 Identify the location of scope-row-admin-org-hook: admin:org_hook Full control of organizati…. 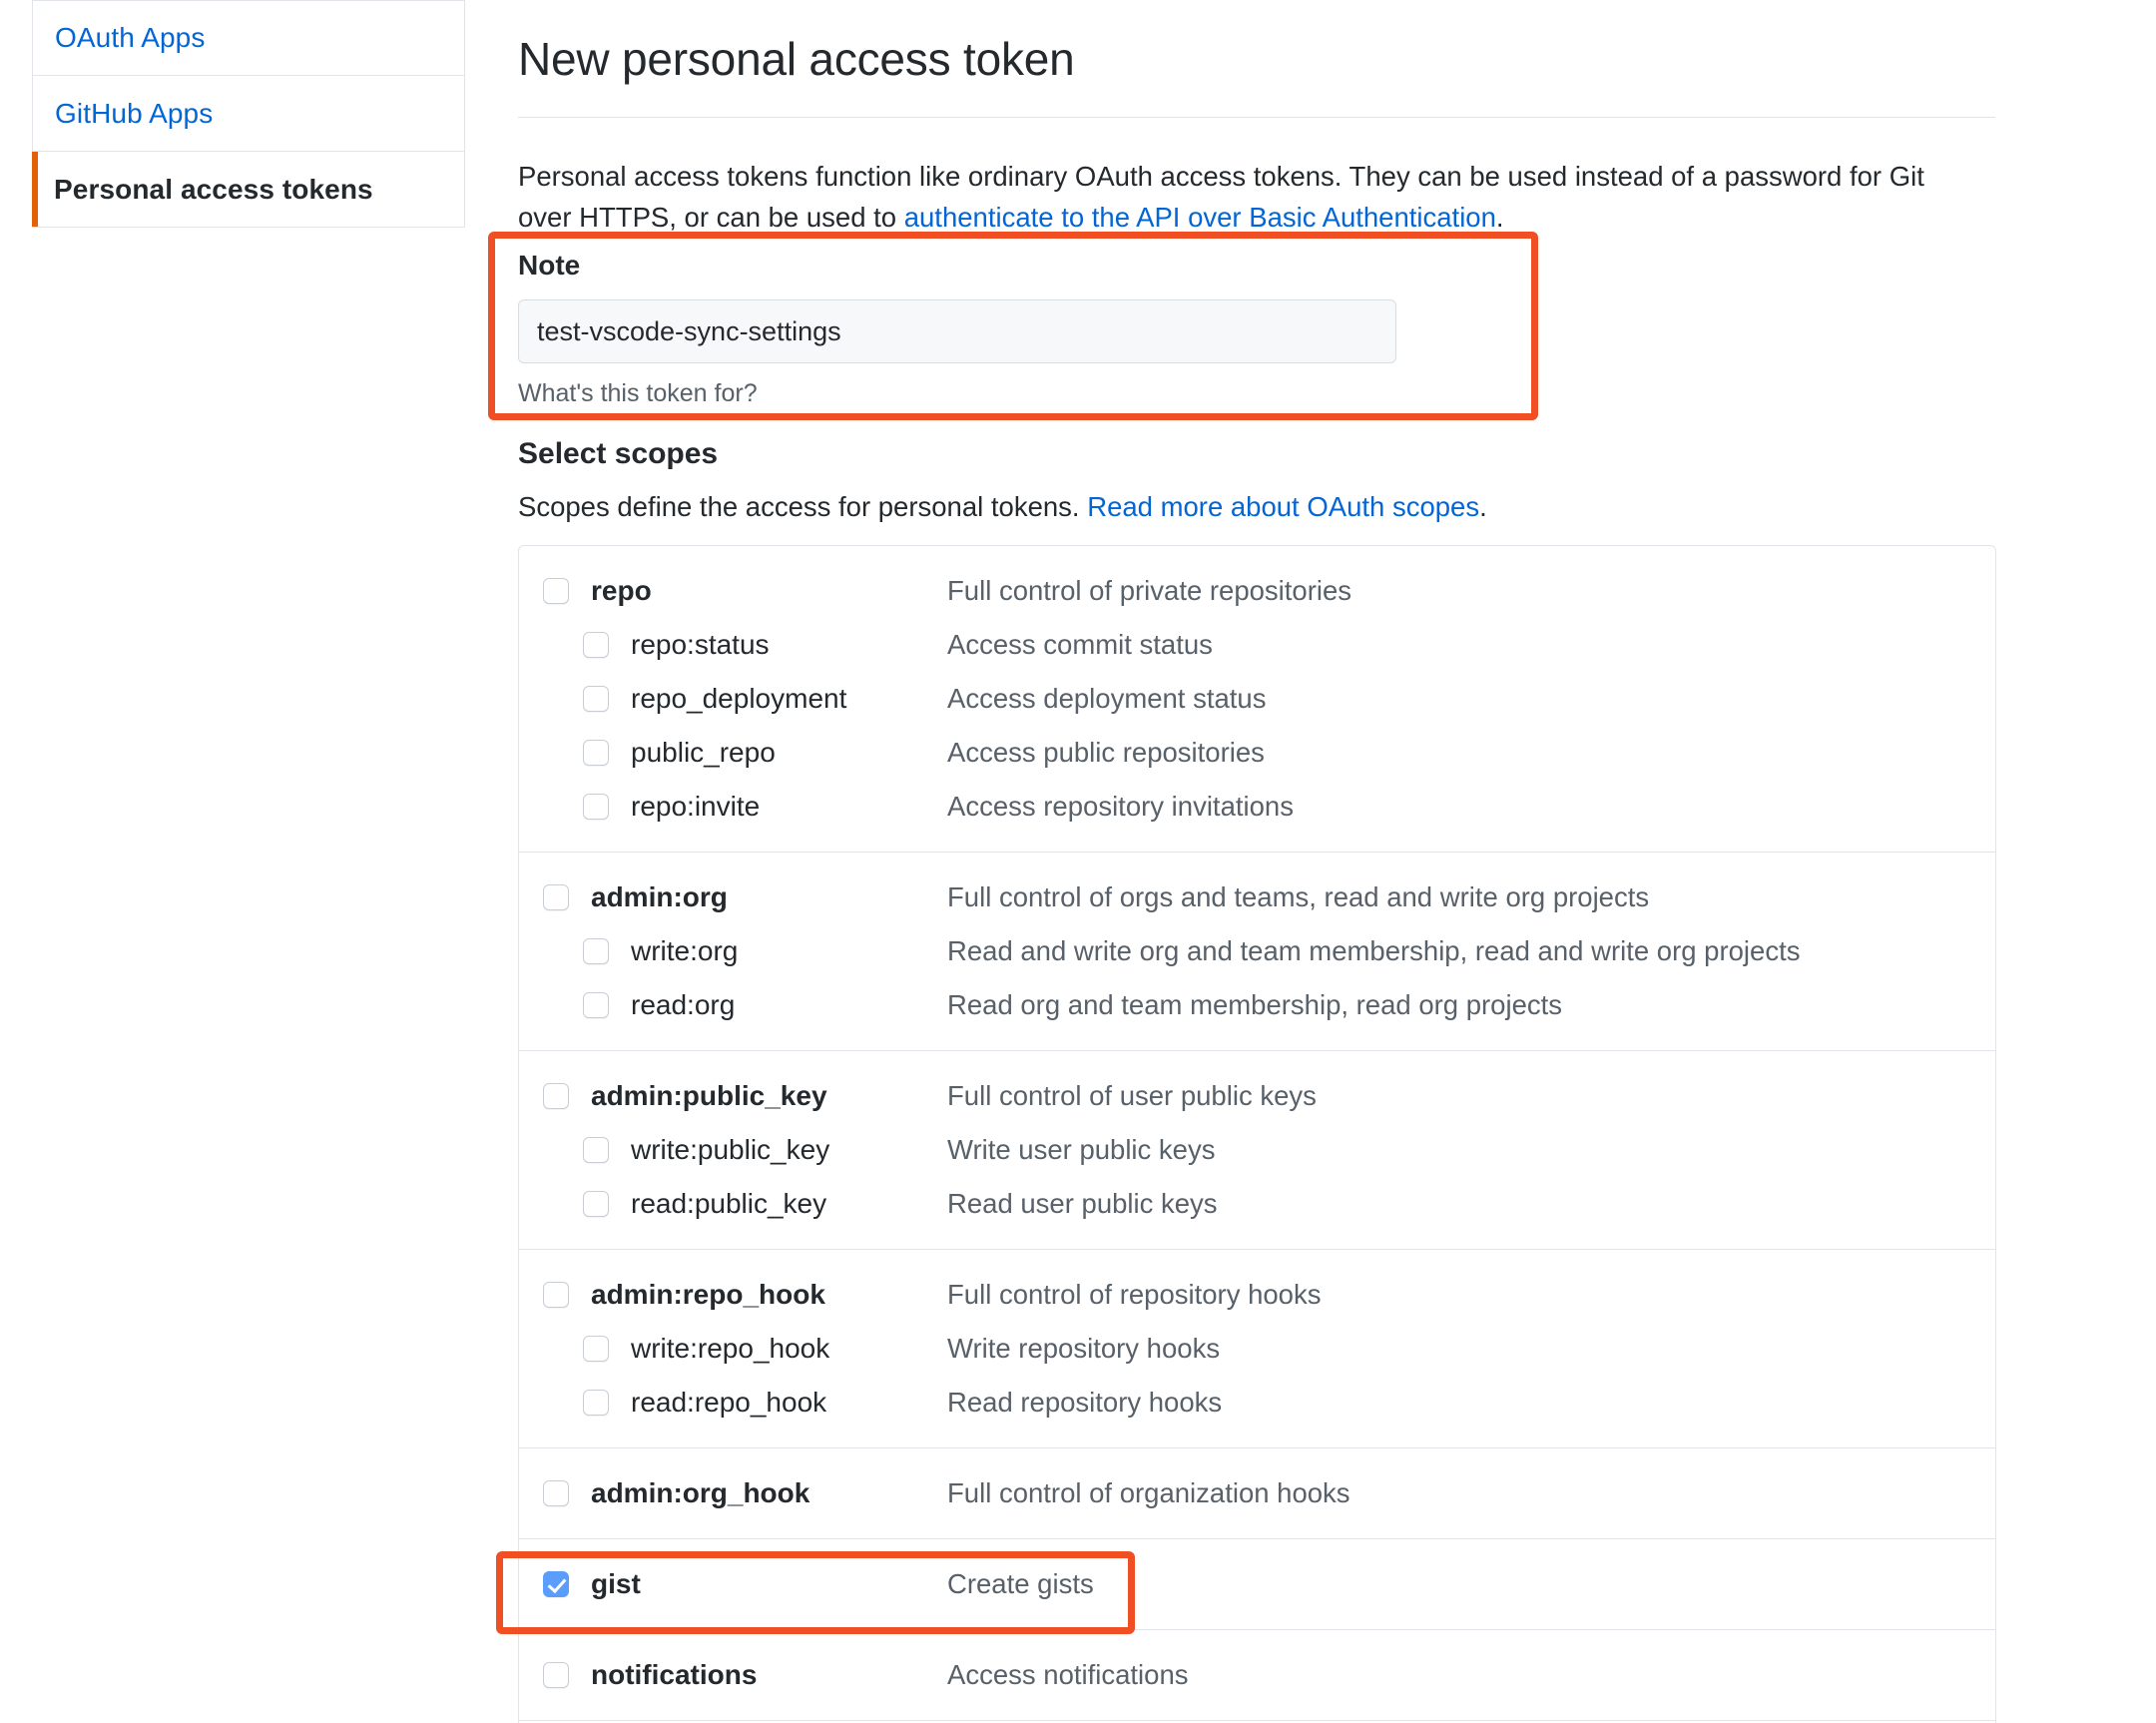
(1257, 1493).